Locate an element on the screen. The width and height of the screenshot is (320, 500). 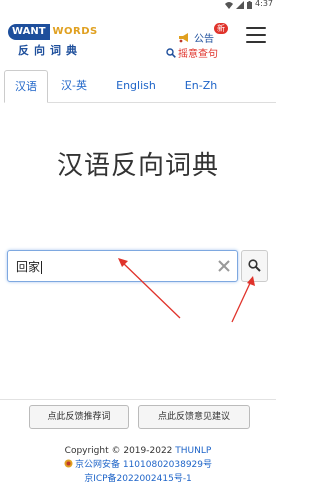
text-cursor is located at coordinates (42, 267).